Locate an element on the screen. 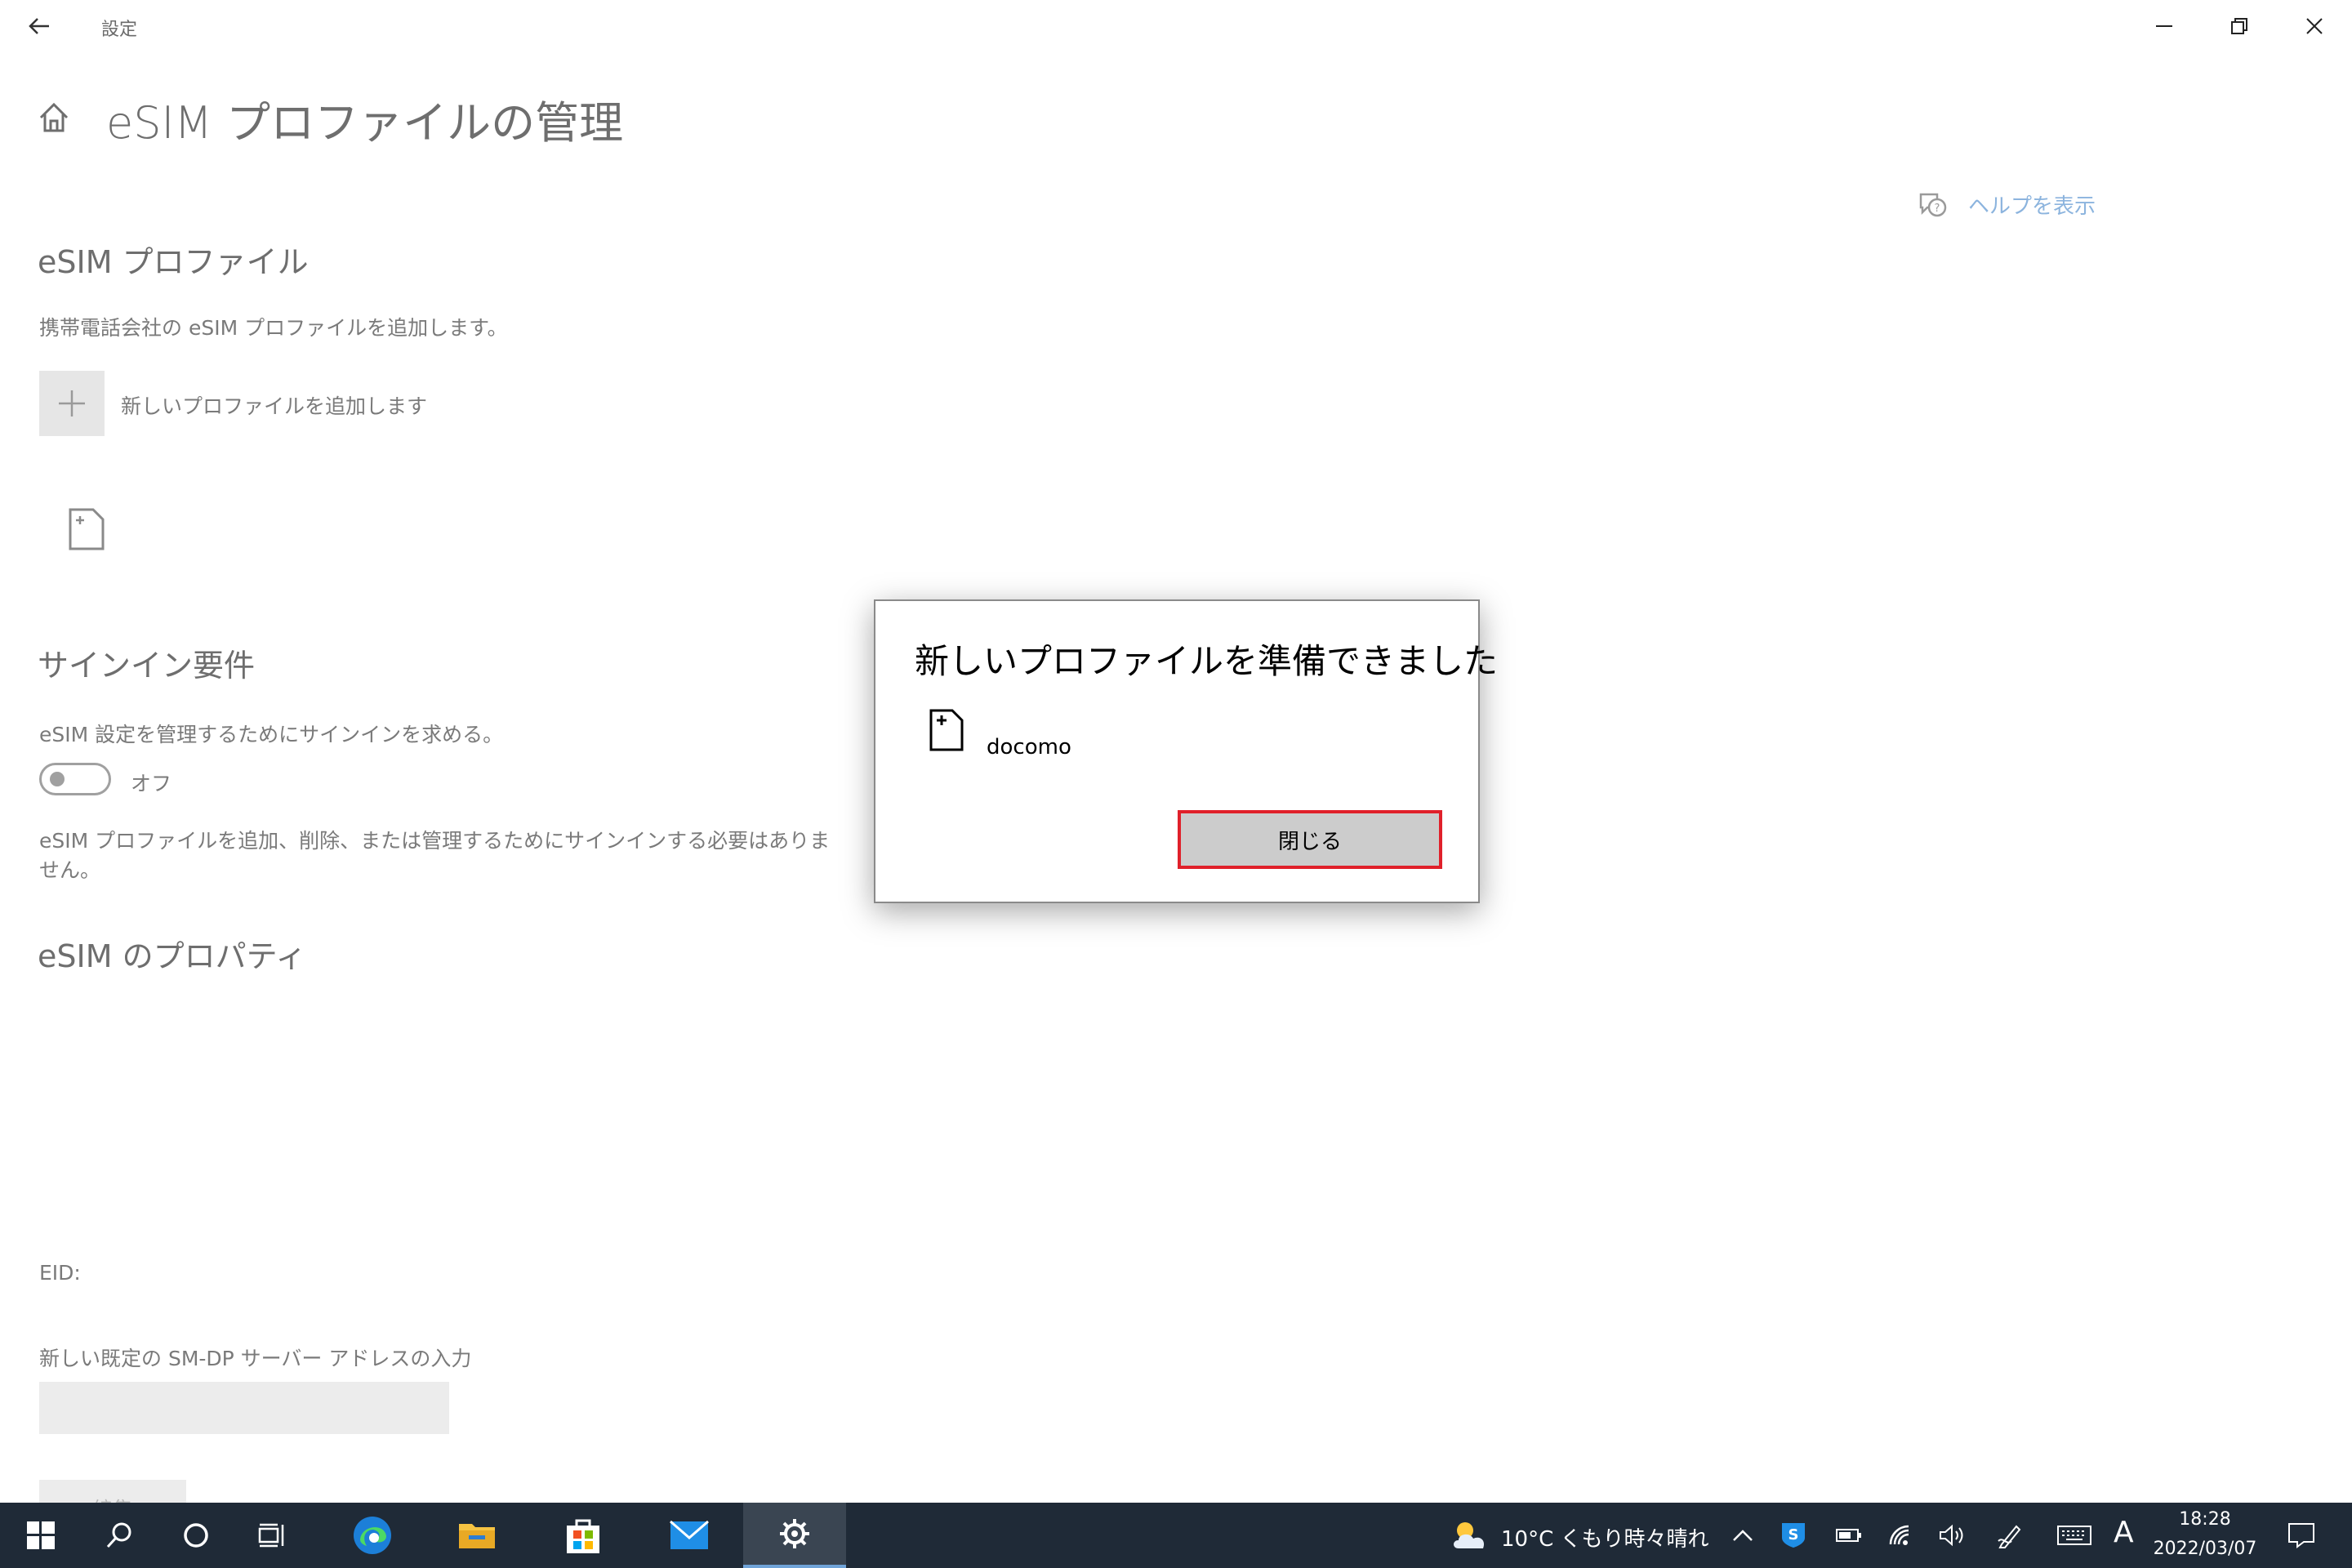  gear-icon is located at coordinates (794, 1533).